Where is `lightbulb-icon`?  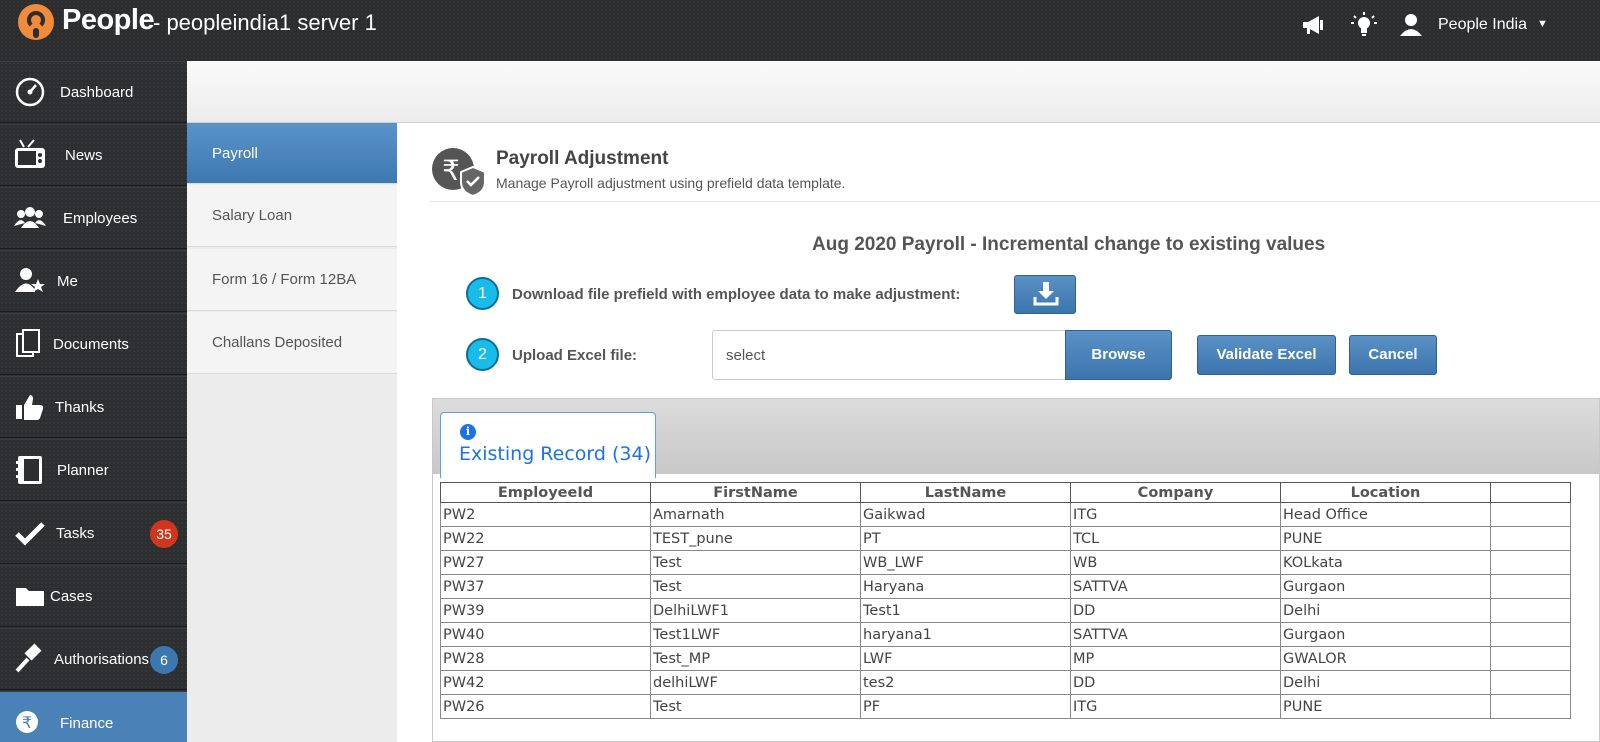 lightbulb-icon is located at coordinates (1364, 25).